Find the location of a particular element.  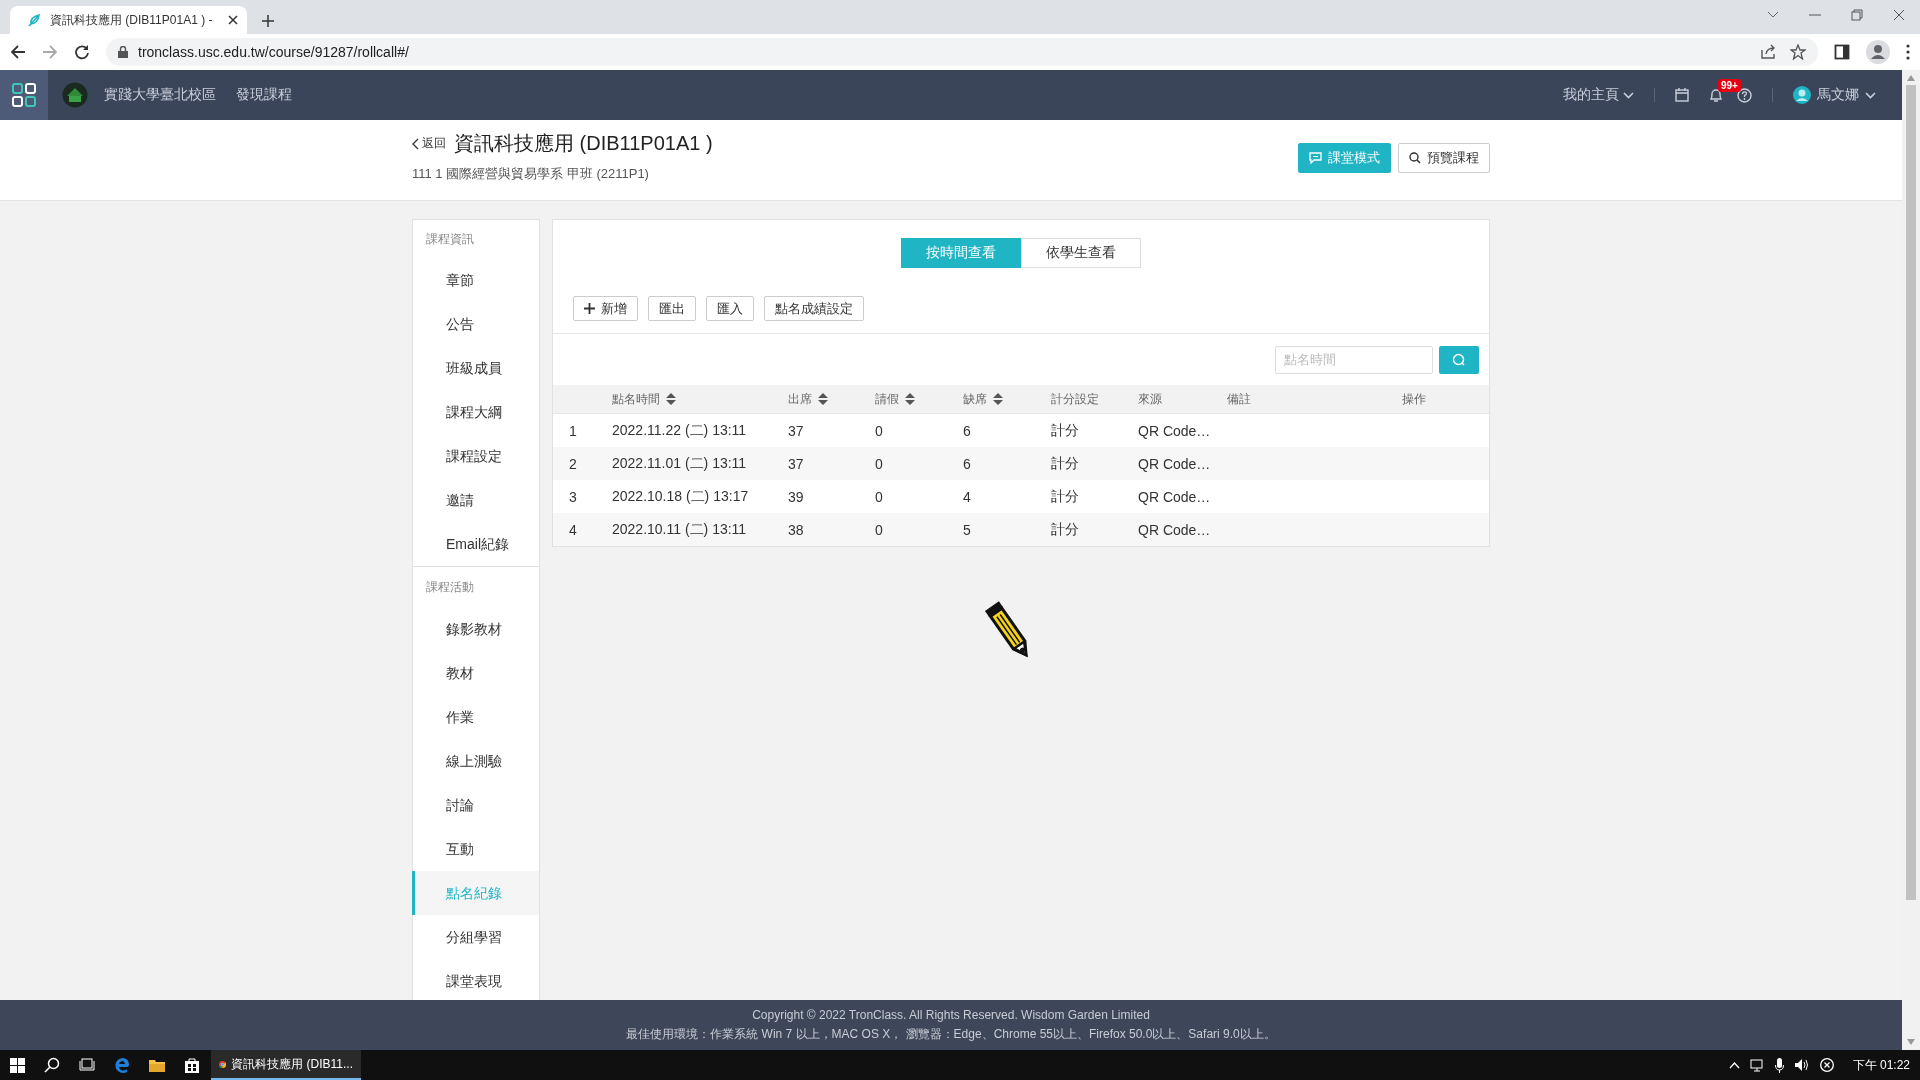

table-cell: 2022.11.01 (二) 13:11 is located at coordinates (679, 463).